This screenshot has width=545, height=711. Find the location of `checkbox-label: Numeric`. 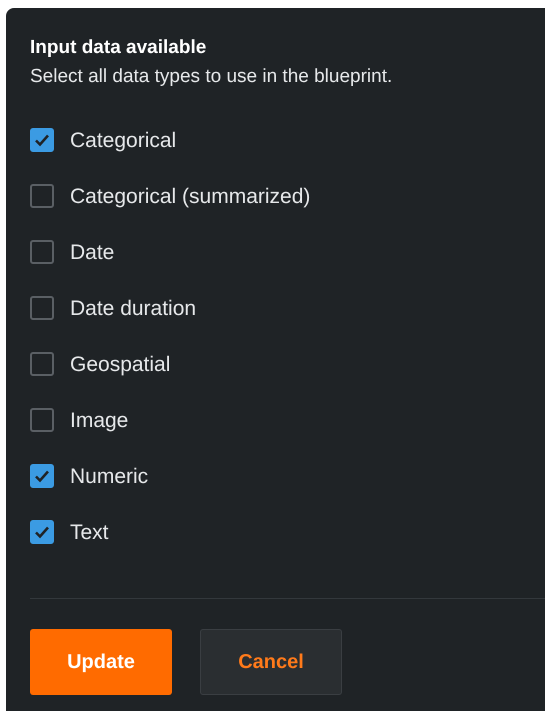

checkbox-label: Numeric is located at coordinates (109, 476).